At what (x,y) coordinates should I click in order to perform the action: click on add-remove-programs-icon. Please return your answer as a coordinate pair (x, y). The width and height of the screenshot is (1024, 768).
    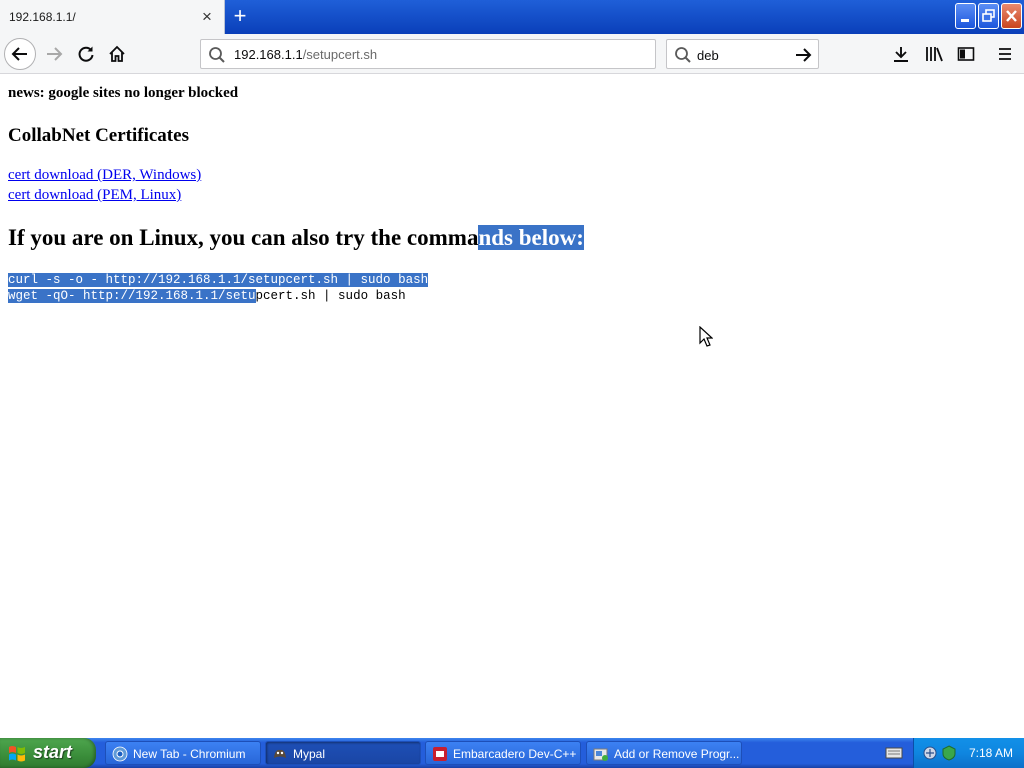
    Looking at the image, I should click on (600, 754).